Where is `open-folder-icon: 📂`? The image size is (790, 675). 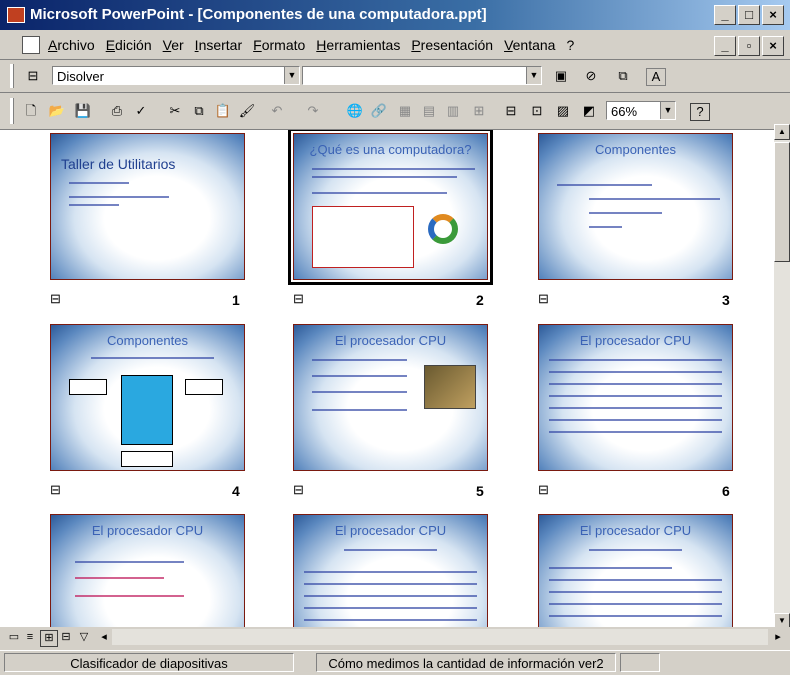
open-folder-icon: 📂 is located at coordinates (57, 111).